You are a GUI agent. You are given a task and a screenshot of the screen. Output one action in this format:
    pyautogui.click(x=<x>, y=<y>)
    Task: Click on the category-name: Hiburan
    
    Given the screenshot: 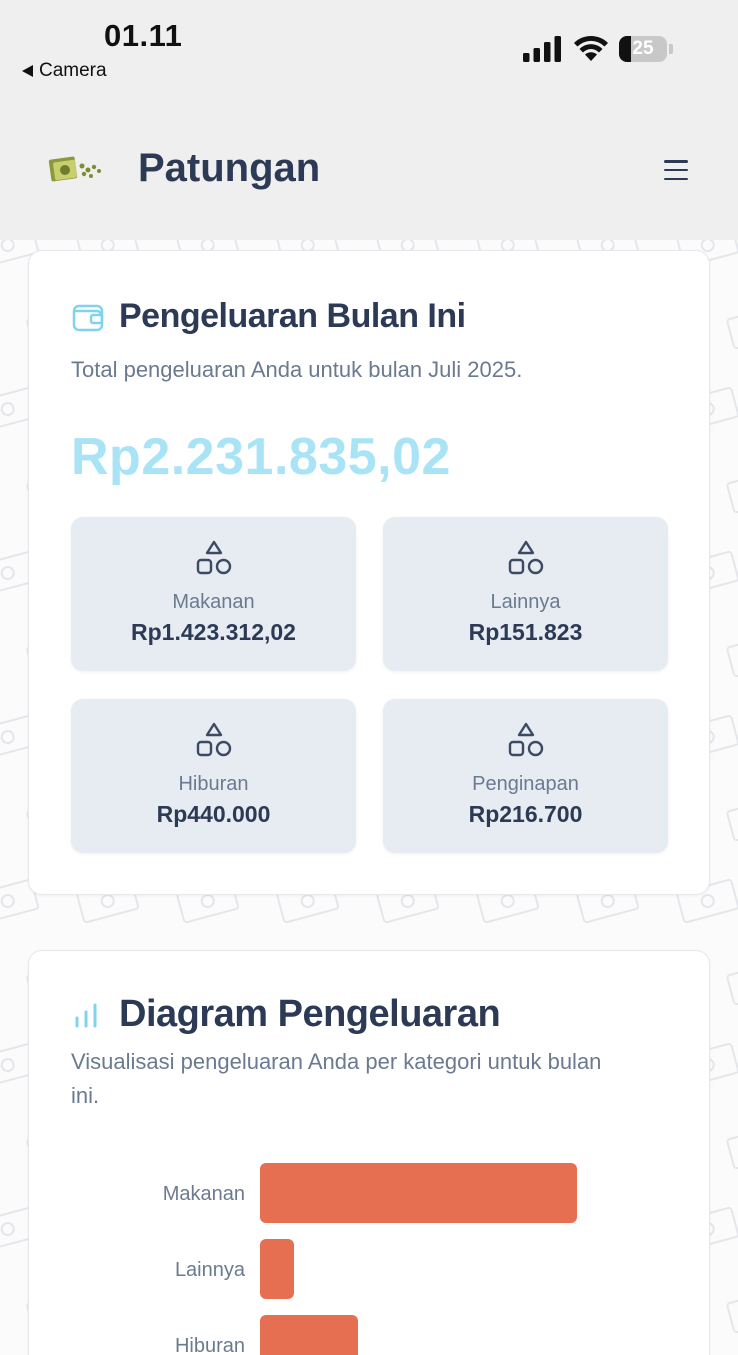 What is the action you would take?
    pyautogui.click(x=213, y=784)
    